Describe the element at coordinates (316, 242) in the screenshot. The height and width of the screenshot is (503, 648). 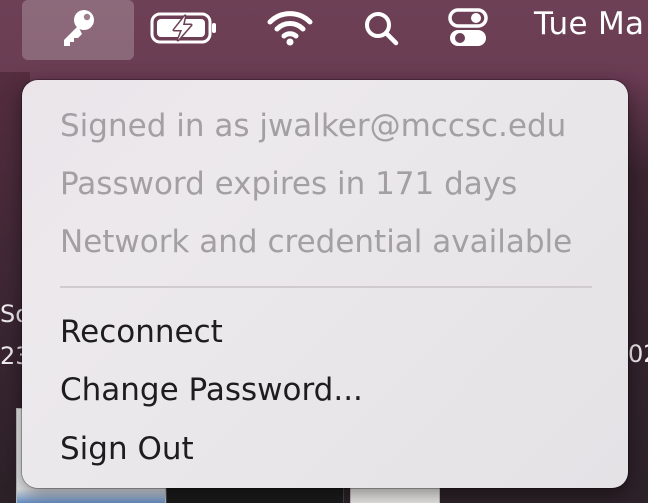
I see `network-credential-status: Network and credential available` at that location.